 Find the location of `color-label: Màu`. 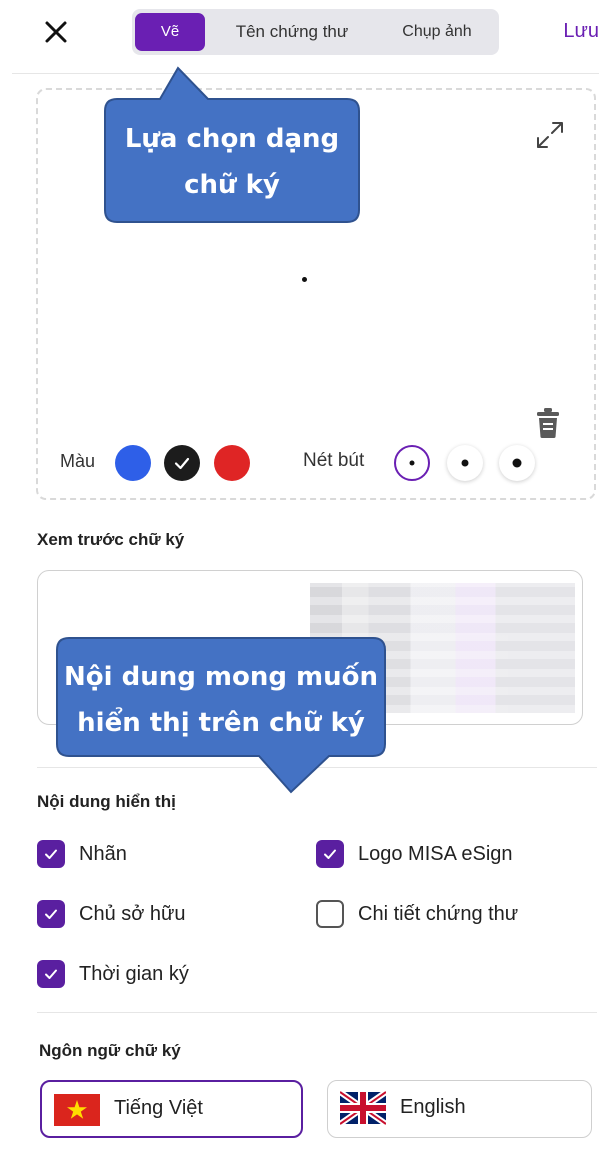

color-label: Màu is located at coordinates (78, 461).